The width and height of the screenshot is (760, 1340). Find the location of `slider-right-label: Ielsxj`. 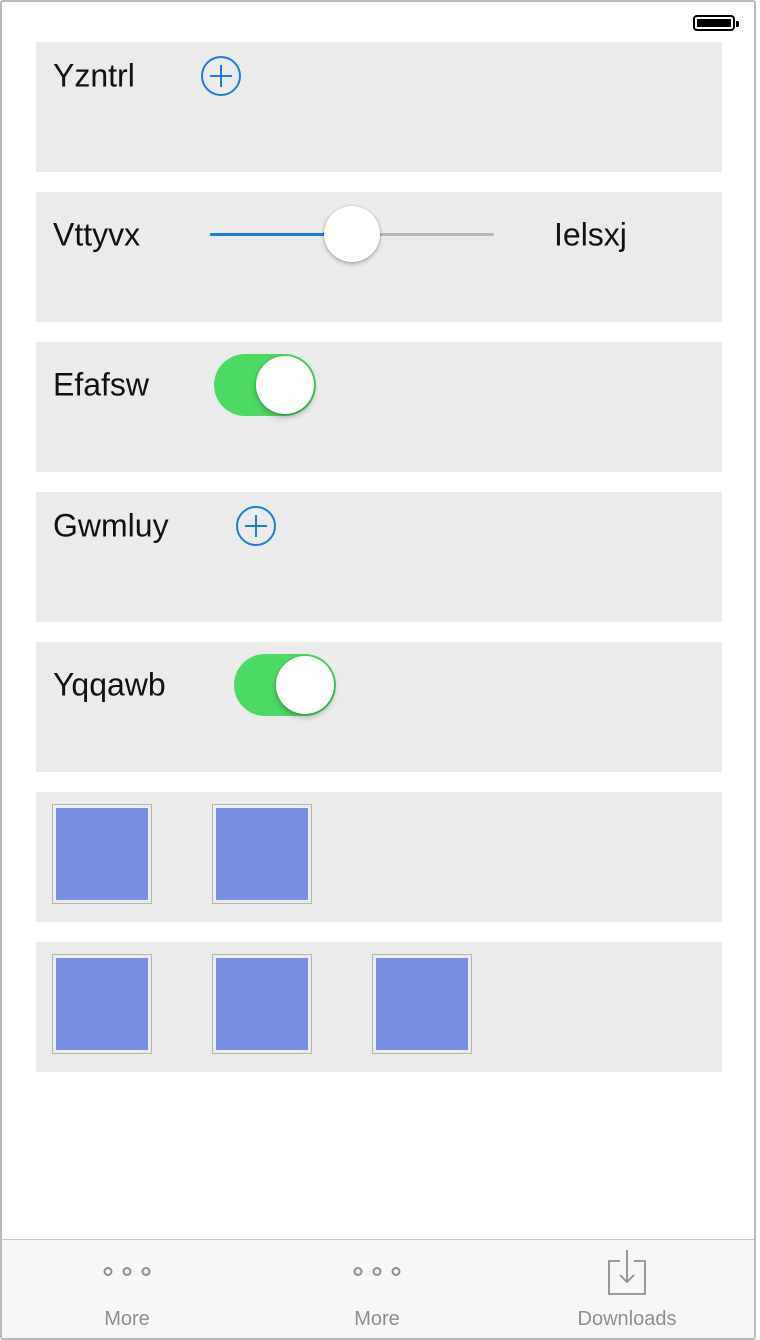

slider-right-label: Ielsxj is located at coordinates (590, 234).